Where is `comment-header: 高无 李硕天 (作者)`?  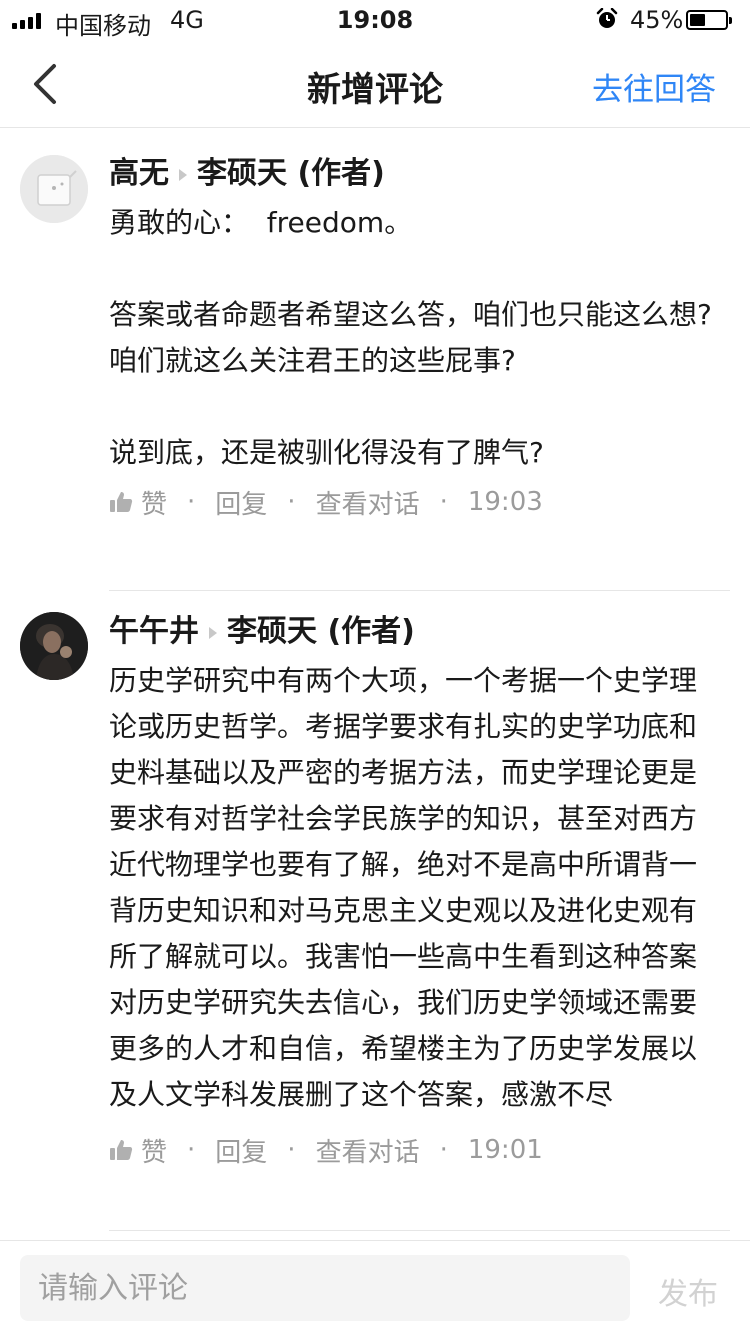 comment-header: 高无 李硕天 (作者) is located at coordinates (415, 174).